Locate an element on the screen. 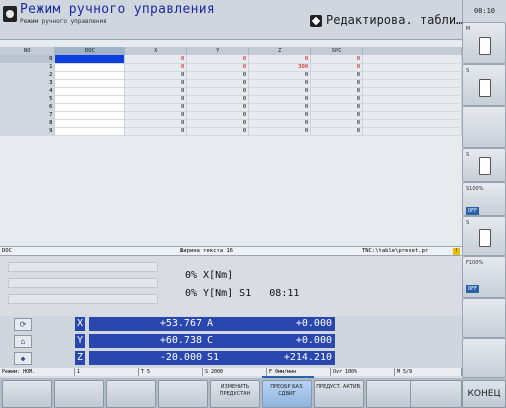 Image resolution: width=506 pixels, height=408 pixels. cell-no: 4 is located at coordinates (28, 91).